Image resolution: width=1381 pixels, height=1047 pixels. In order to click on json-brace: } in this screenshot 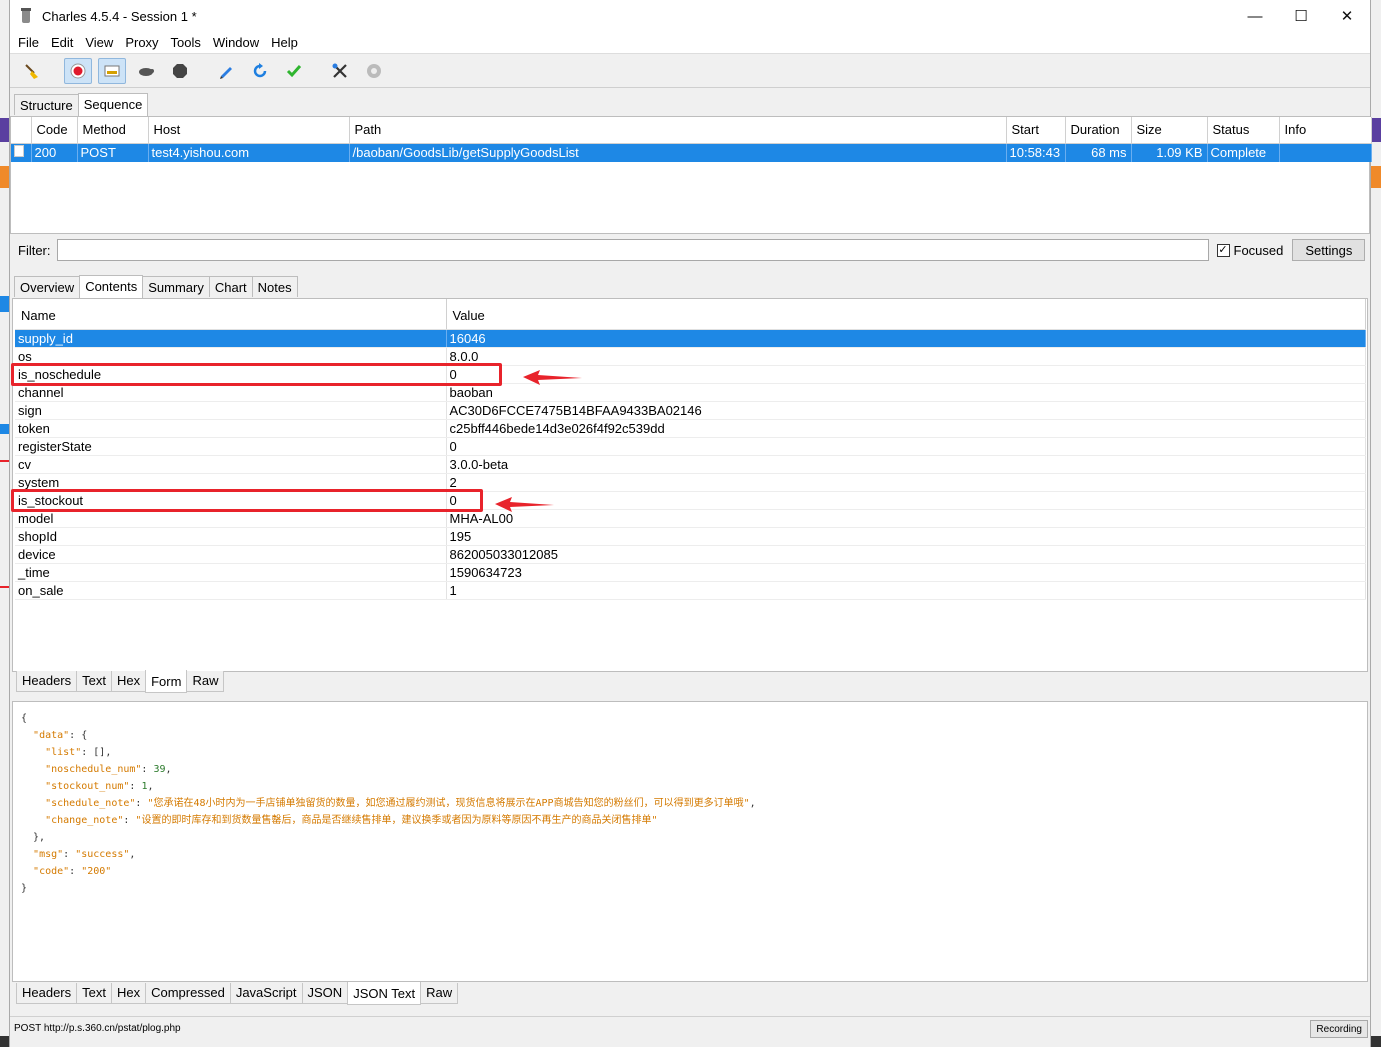, I will do `click(24, 888)`.